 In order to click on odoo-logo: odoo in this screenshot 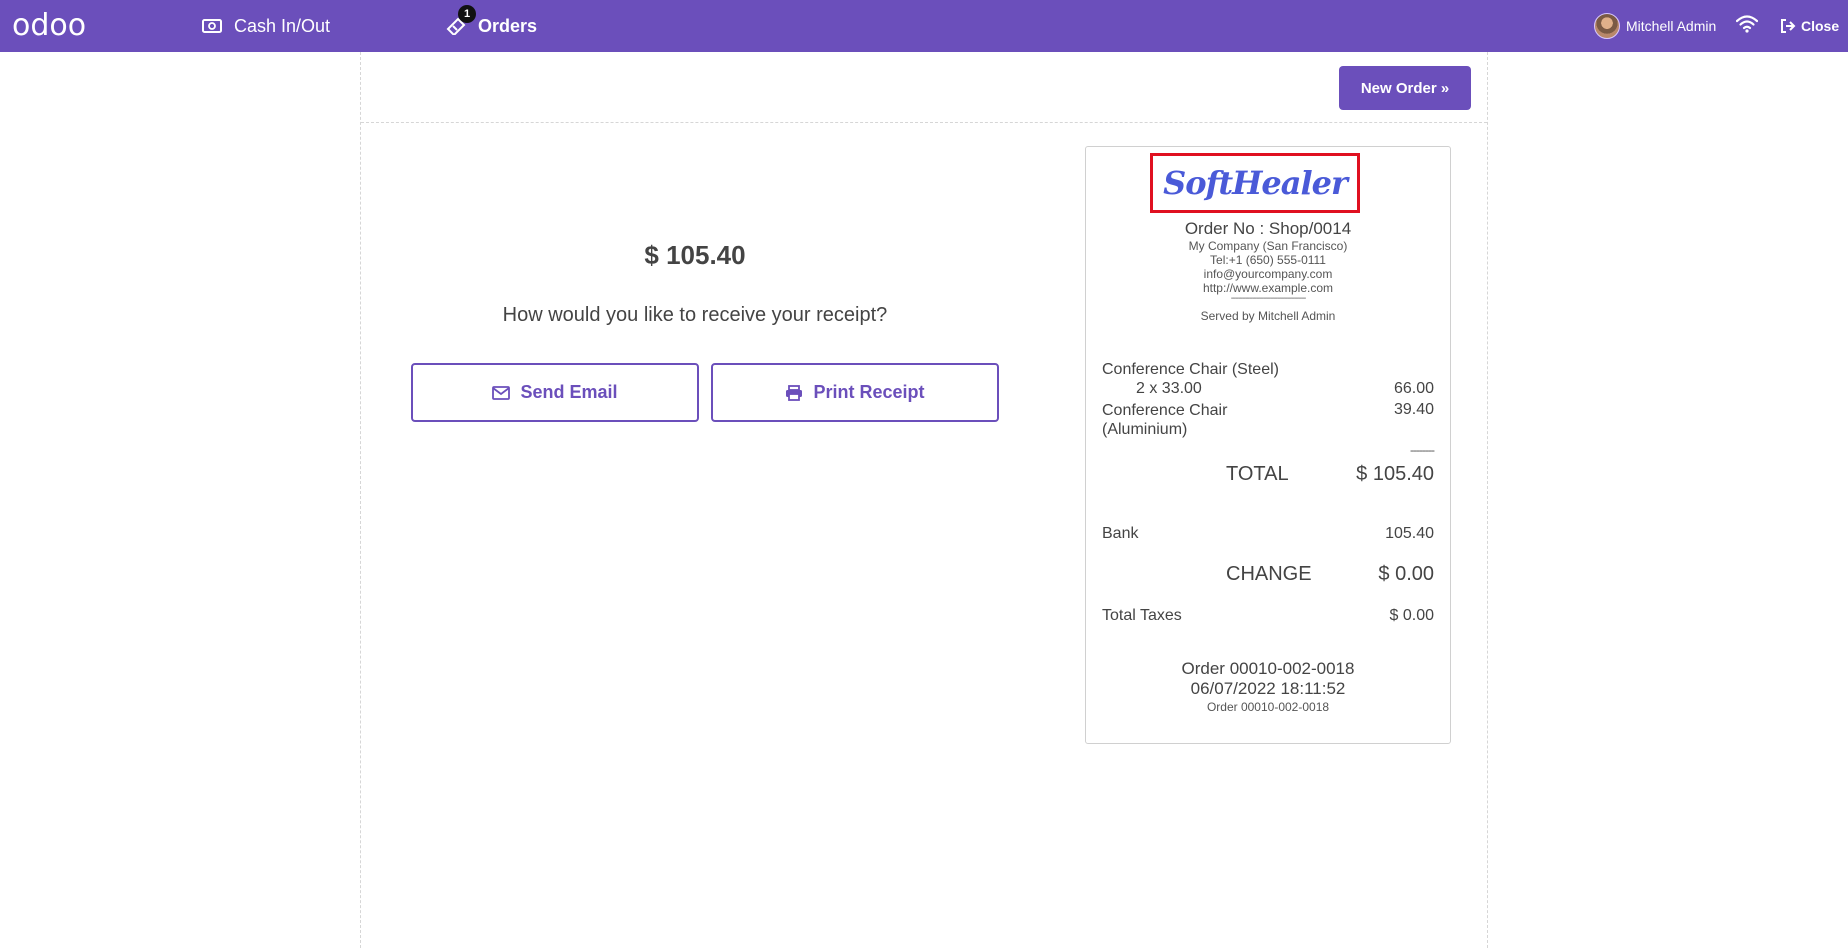, I will do `click(49, 25)`.